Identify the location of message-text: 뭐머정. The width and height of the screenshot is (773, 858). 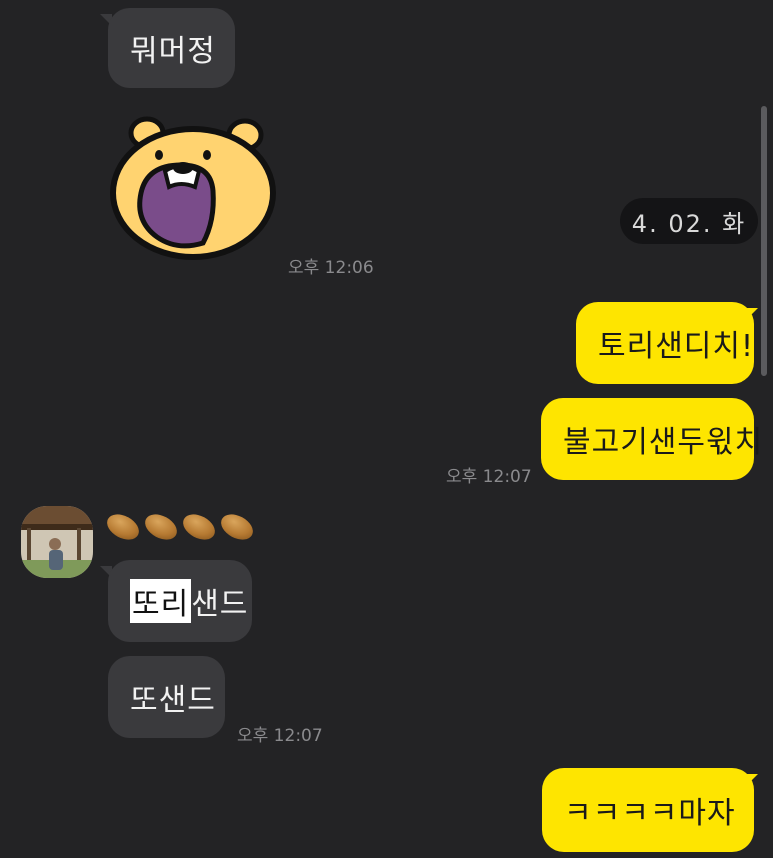
(173, 51).